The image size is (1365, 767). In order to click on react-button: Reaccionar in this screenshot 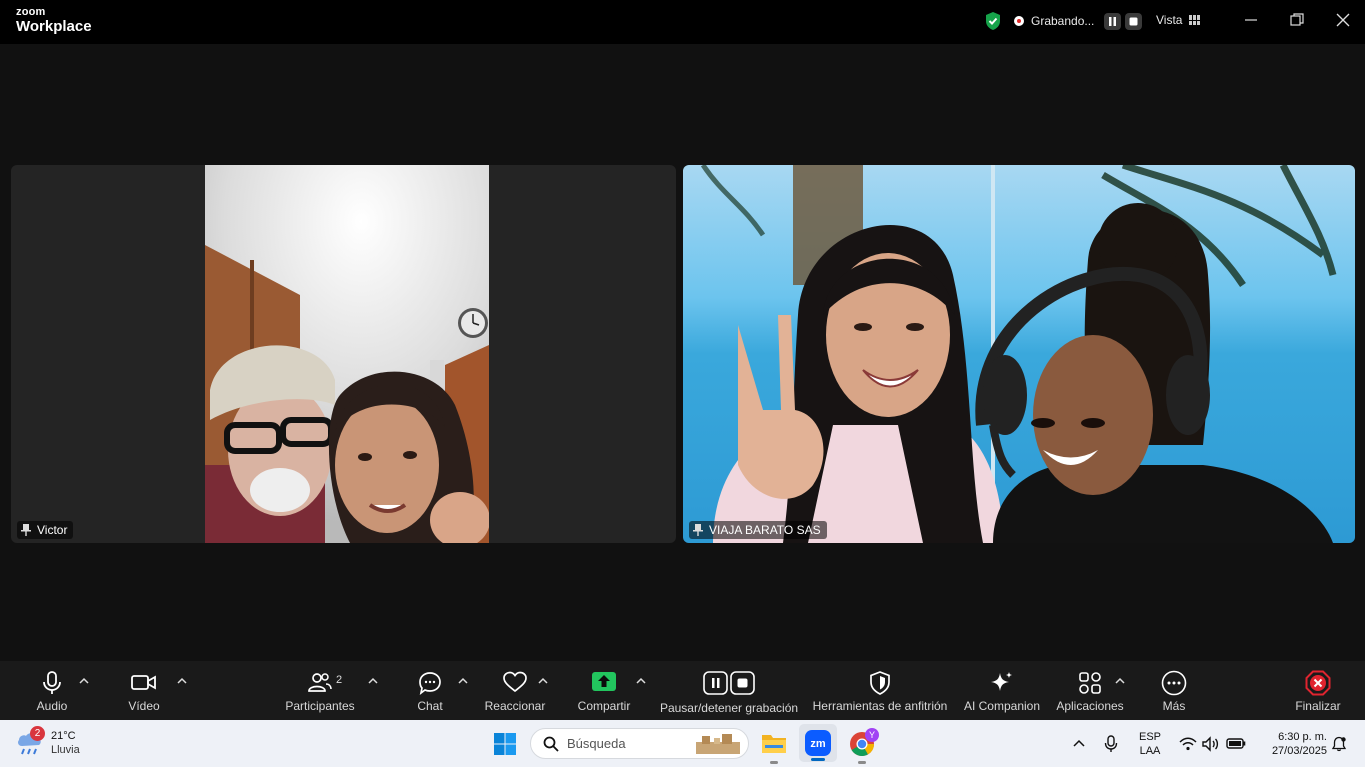, I will do `click(515, 690)`.